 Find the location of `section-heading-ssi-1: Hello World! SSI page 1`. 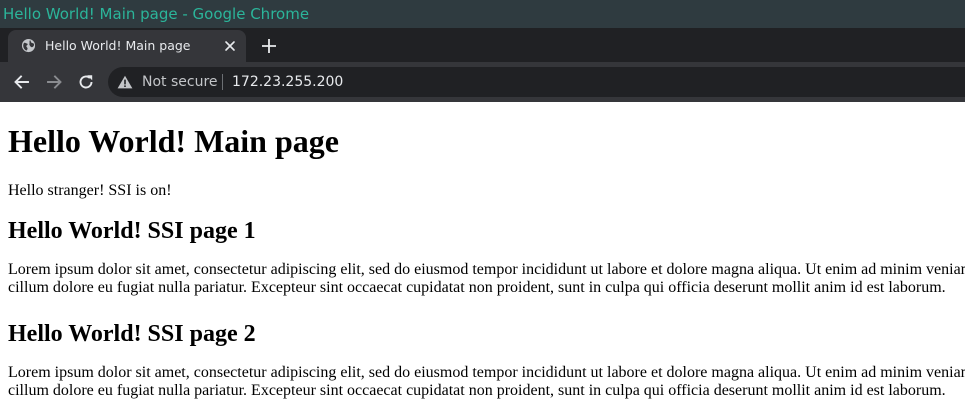

section-heading-ssi-1: Hello World! SSI page 1 is located at coordinates (132, 231).